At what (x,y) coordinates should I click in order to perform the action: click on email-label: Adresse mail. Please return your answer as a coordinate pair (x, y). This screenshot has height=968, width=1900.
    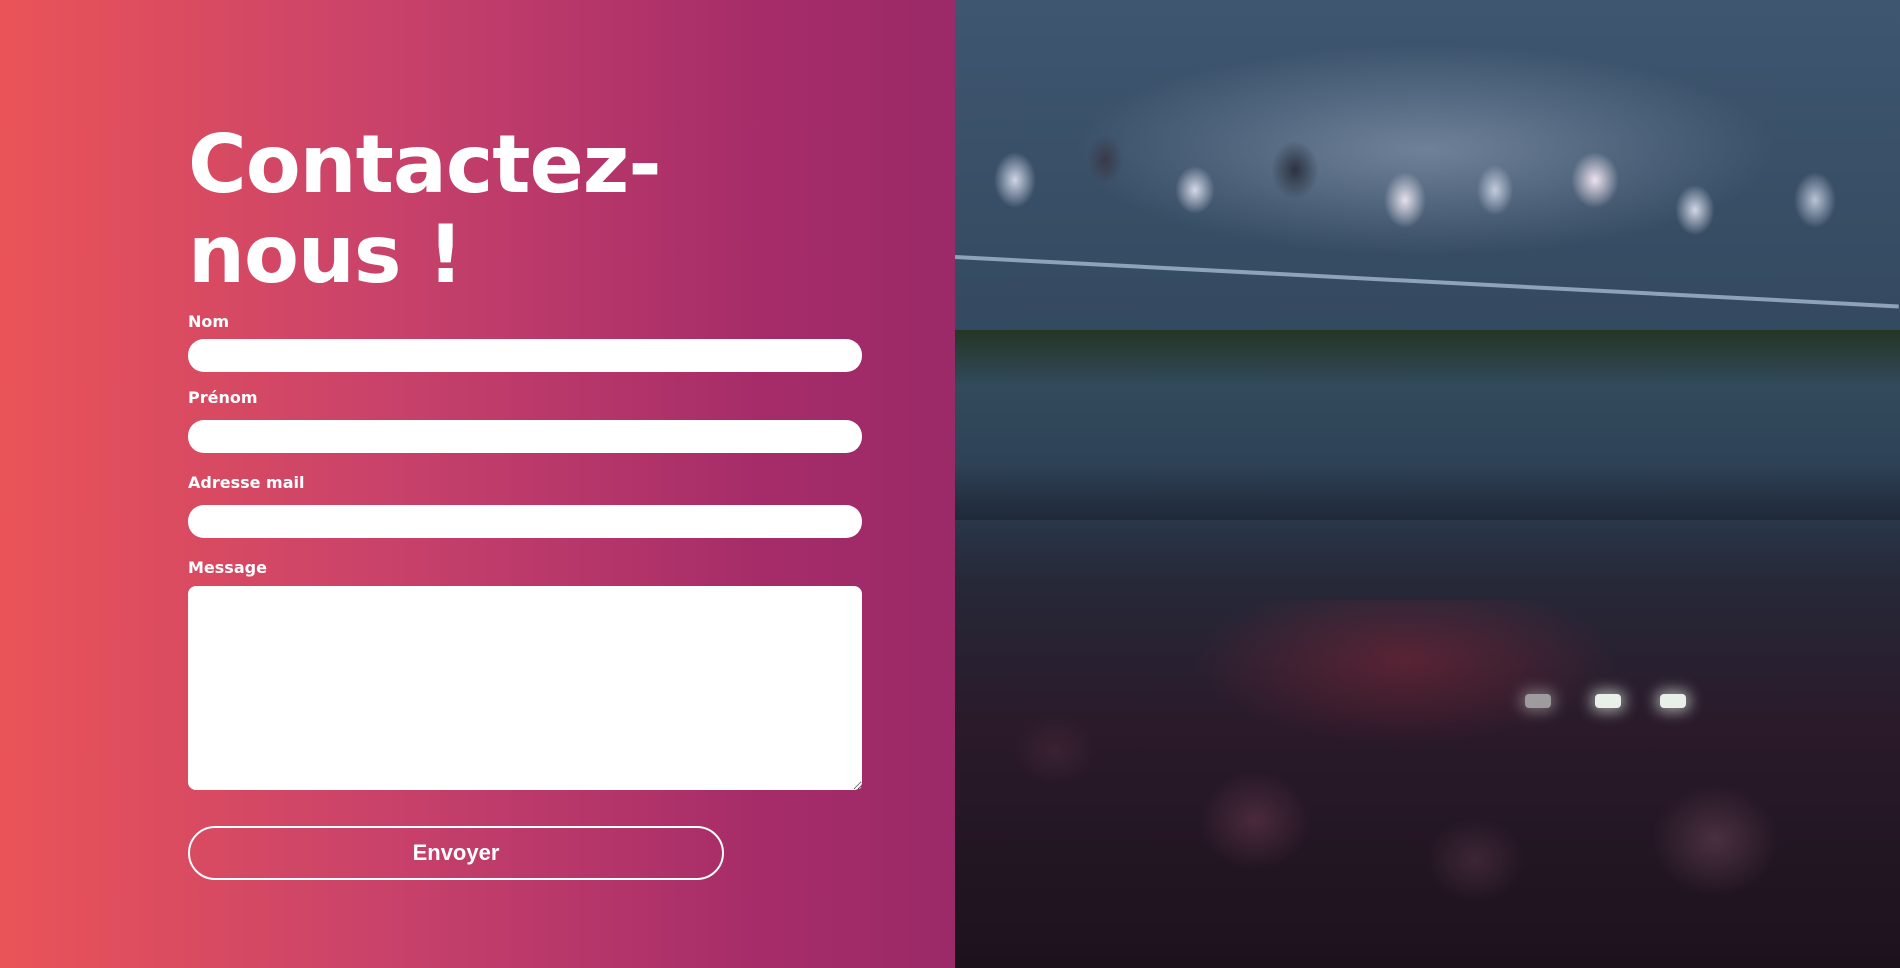
    Looking at the image, I should click on (246, 482).